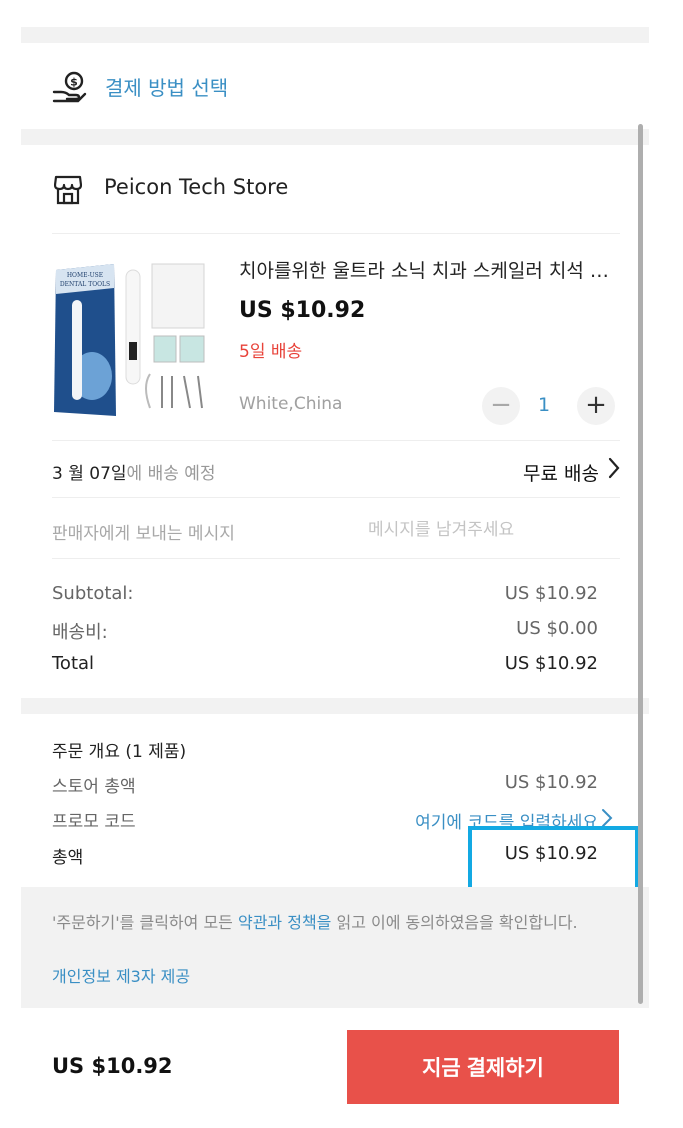  I want to click on quantity-decrease-button: −, so click(501, 406).